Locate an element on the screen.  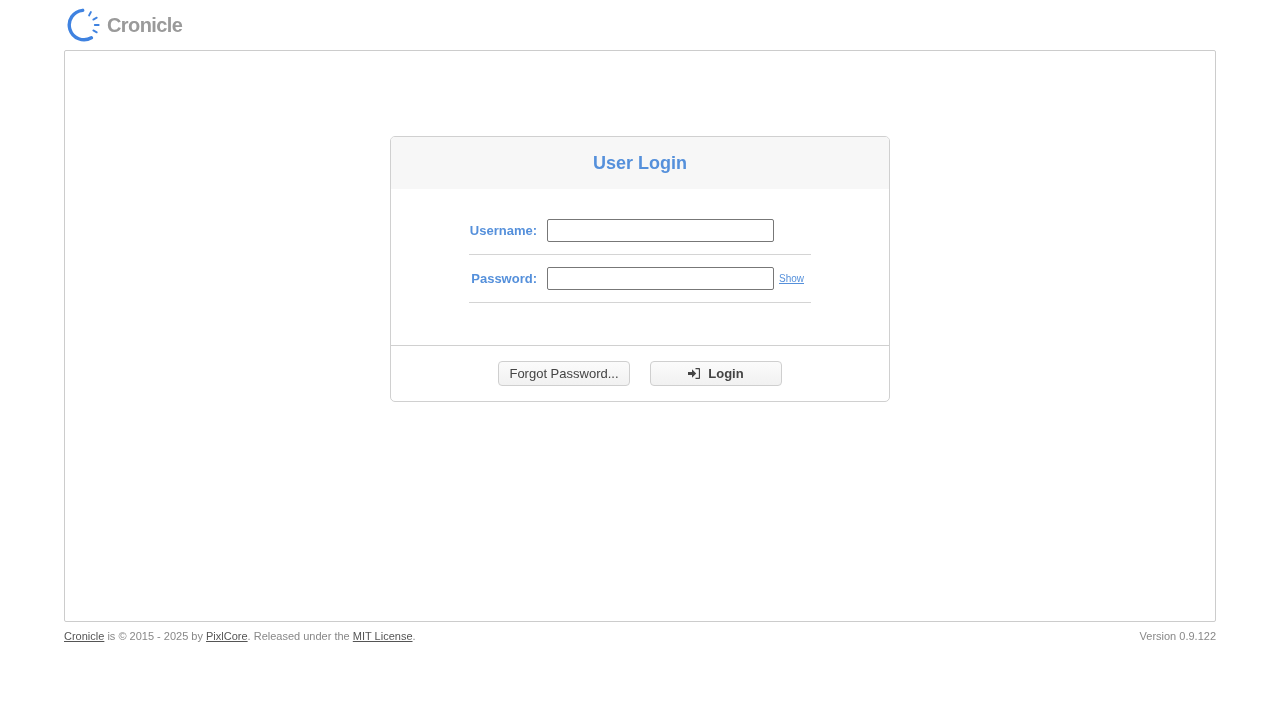
footer-link: MIT License is located at coordinates (382, 636).